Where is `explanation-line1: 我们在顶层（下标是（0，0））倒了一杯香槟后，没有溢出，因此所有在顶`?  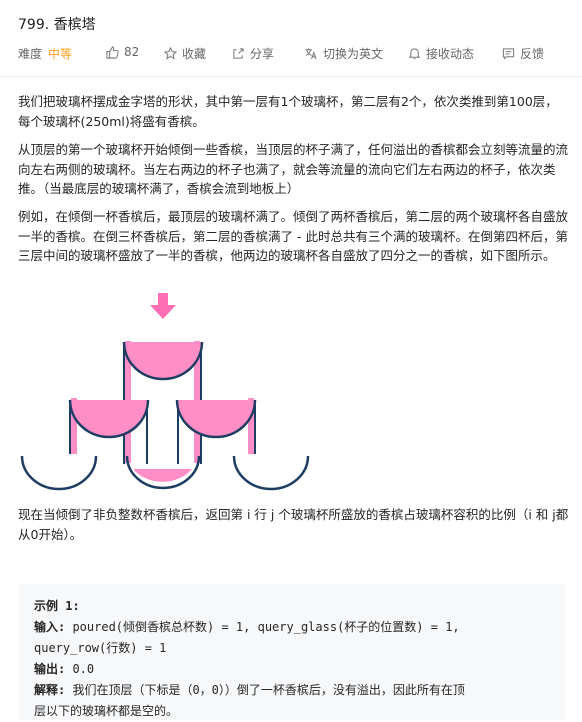 explanation-line1: 我们在顶层（下标是（0，0））倒了一杯香槟后，没有溢出，因此所有在顶 is located at coordinates (265, 690).